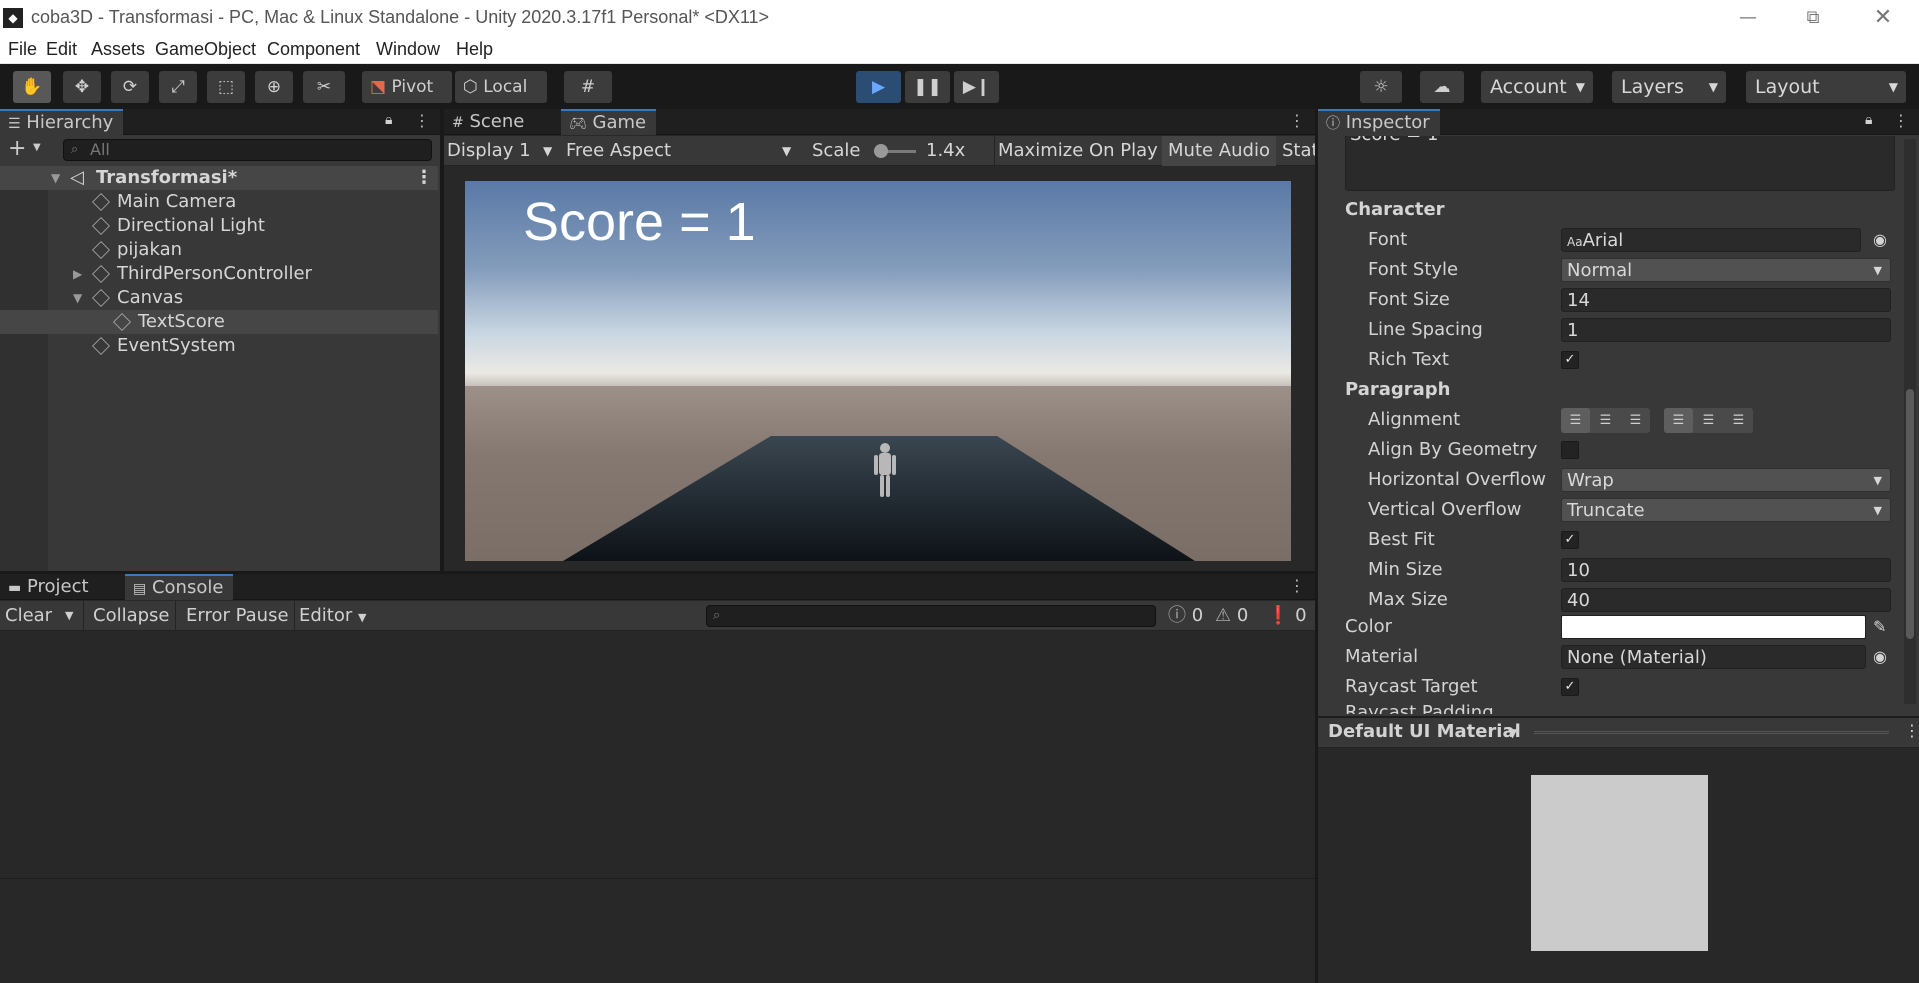 The image size is (1919, 983). Describe the element at coordinates (219, 298) in the screenshot. I see `hierarchy-item: ▼ Canvas` at that location.